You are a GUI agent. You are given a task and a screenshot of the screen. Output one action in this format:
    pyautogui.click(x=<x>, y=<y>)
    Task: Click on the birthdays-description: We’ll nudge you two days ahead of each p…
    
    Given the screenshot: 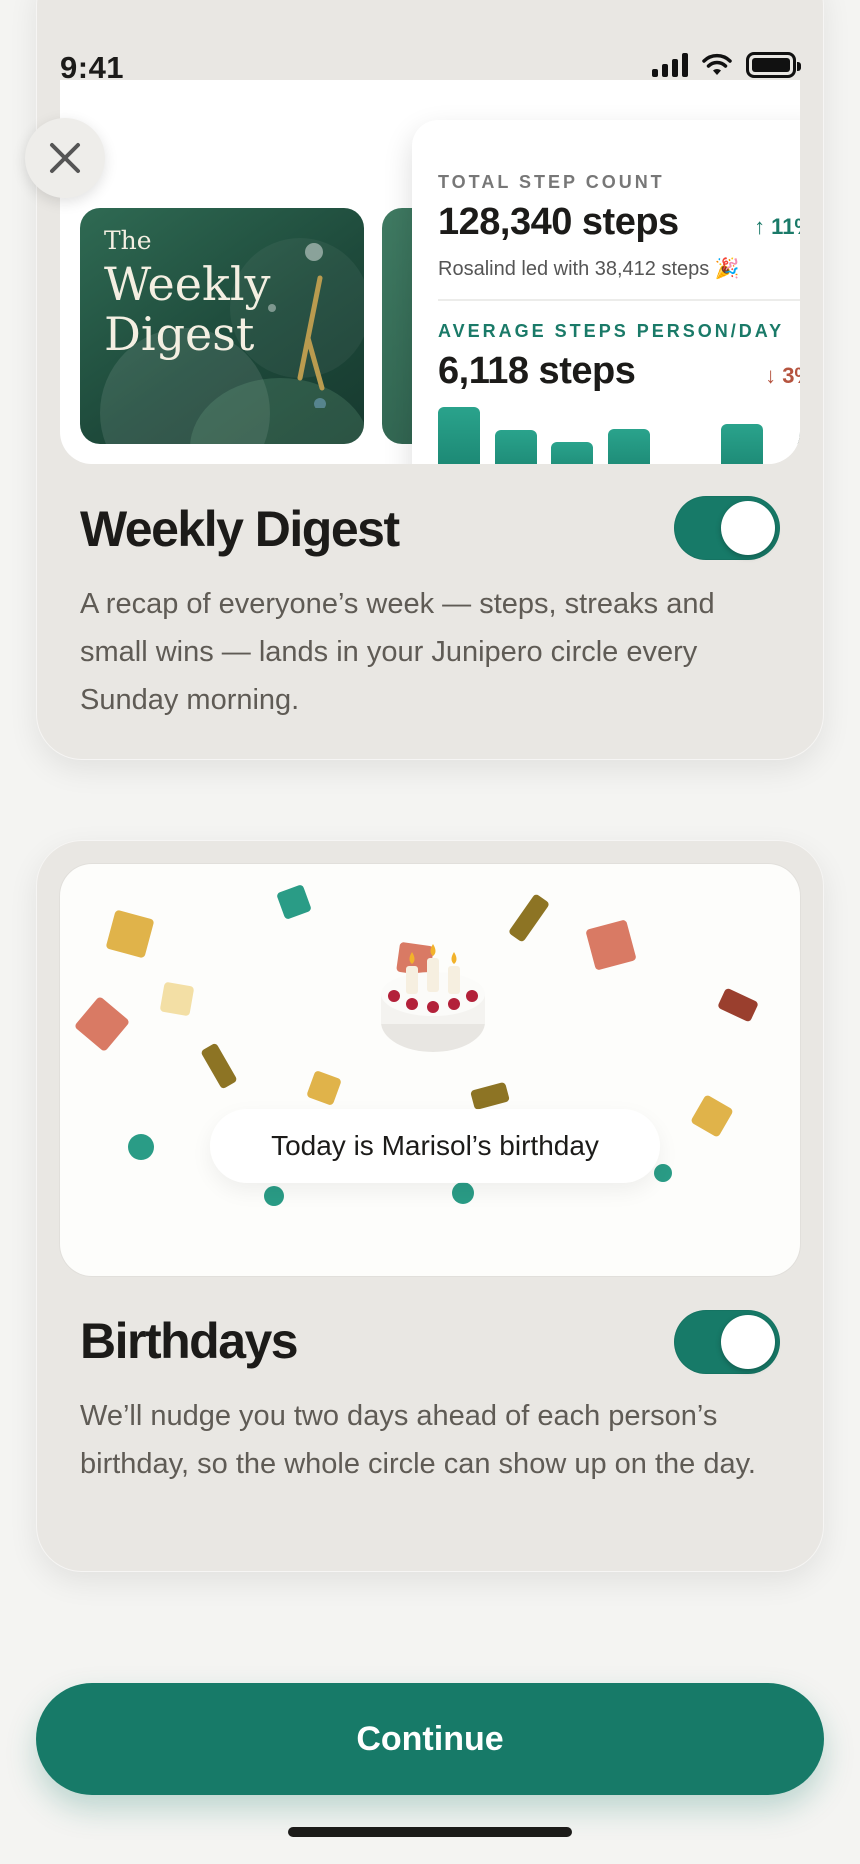 What is the action you would take?
    pyautogui.click(x=418, y=1440)
    